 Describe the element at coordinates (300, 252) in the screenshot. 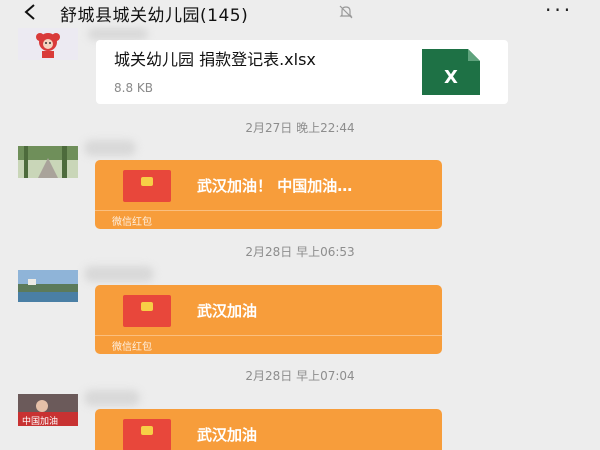

I see `timestamp: 2月28日 早上06:53` at that location.